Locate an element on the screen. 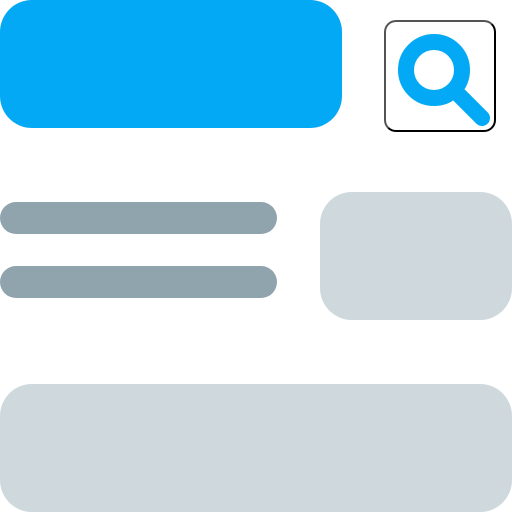  search-icon-lens is located at coordinates (434, 70).